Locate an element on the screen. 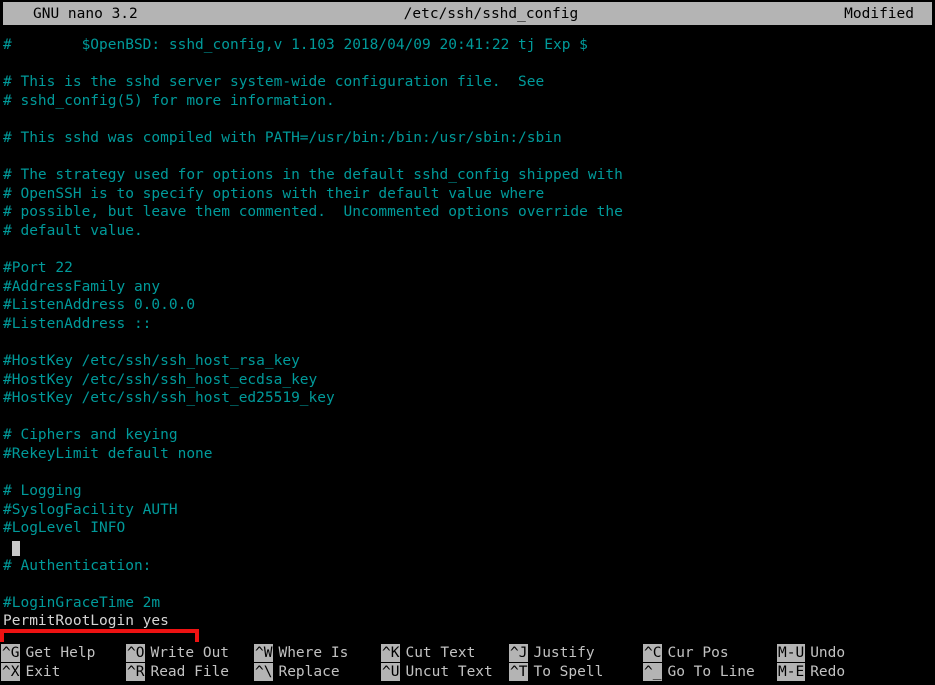 This screenshot has height=685, width=935. shortcut-justify: ^J Justify is located at coordinates (576, 652).